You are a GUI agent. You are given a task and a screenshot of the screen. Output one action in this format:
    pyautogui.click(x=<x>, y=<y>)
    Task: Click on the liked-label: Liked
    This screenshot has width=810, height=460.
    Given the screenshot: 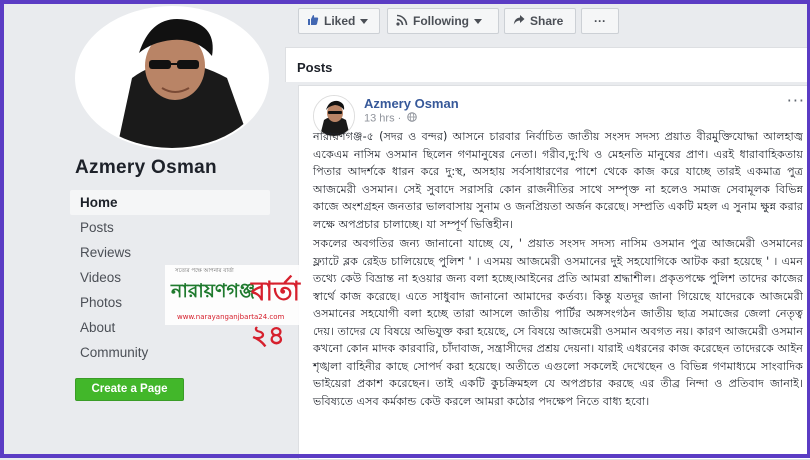 What is the action you would take?
    pyautogui.click(x=340, y=21)
    